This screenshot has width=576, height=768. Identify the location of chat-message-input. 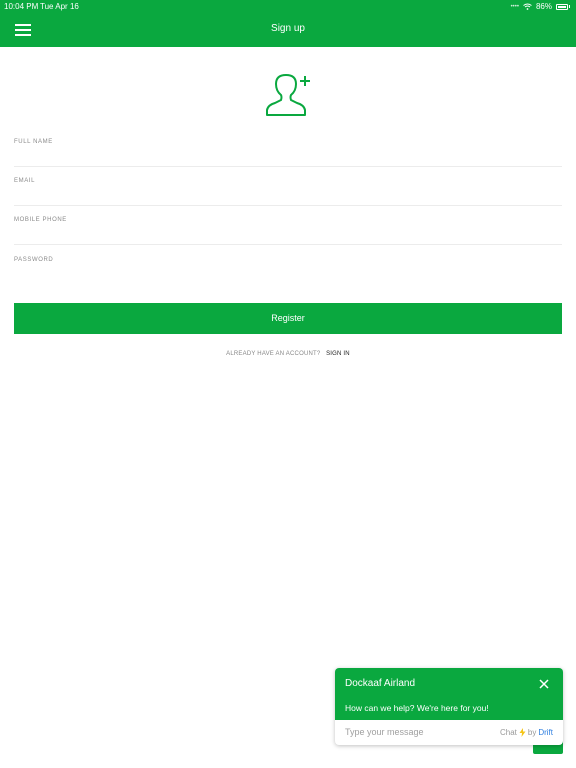
(415, 732).